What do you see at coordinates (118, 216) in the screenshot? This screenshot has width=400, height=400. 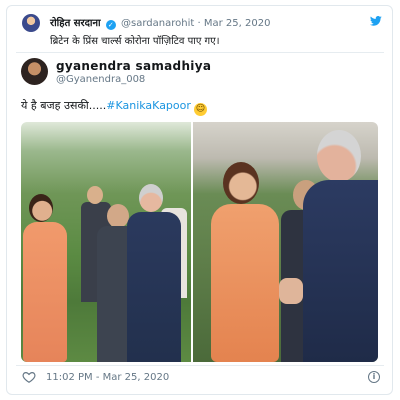 I see `man-head` at bounding box center [118, 216].